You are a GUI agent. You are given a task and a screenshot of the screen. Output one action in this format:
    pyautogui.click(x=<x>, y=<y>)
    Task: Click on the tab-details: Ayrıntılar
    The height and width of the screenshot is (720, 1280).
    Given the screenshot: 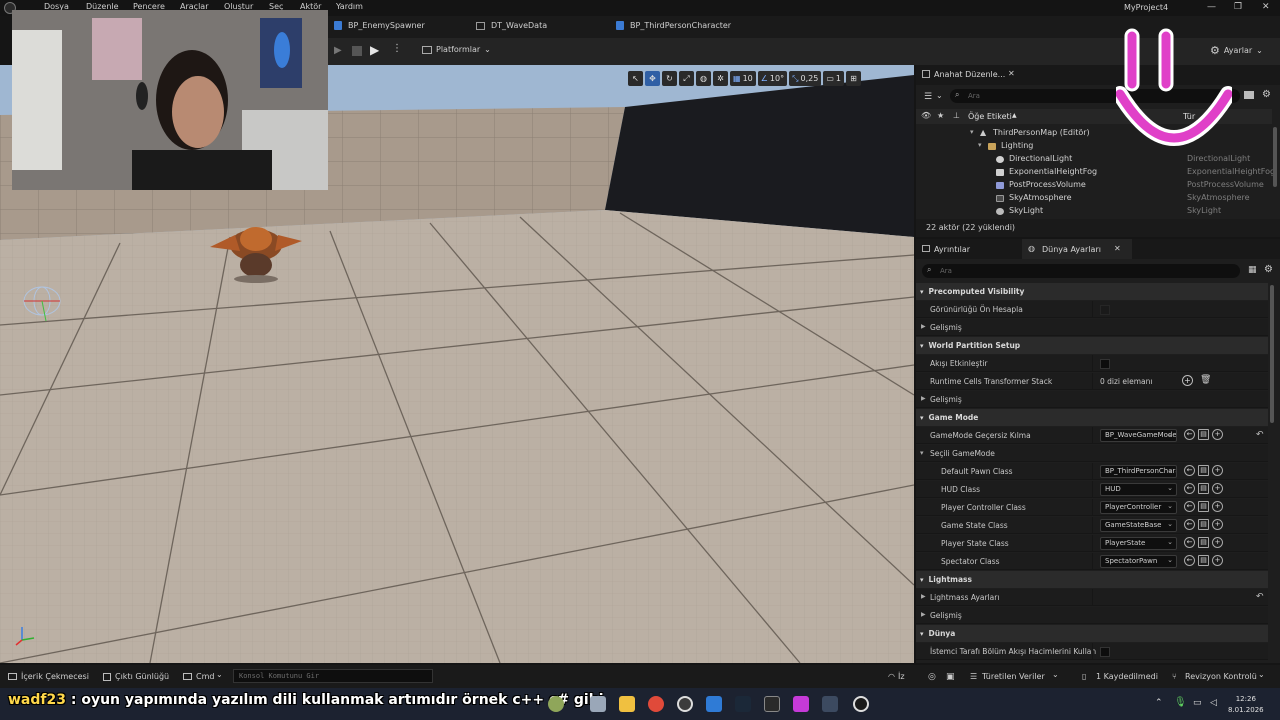 What is the action you would take?
    pyautogui.click(x=952, y=249)
    